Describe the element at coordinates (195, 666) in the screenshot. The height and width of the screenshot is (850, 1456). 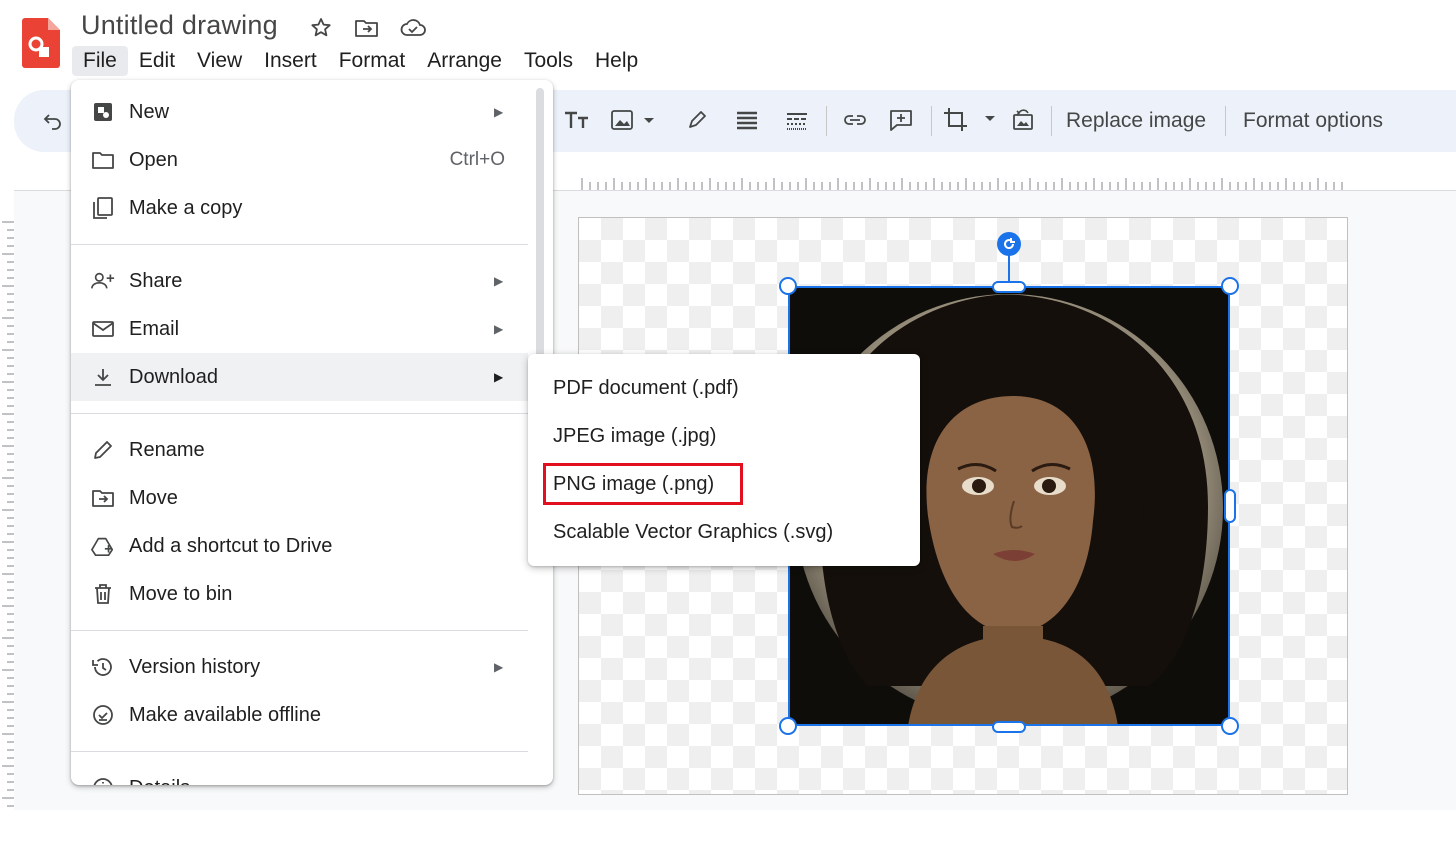
I see `file-menu-label: Version history` at that location.